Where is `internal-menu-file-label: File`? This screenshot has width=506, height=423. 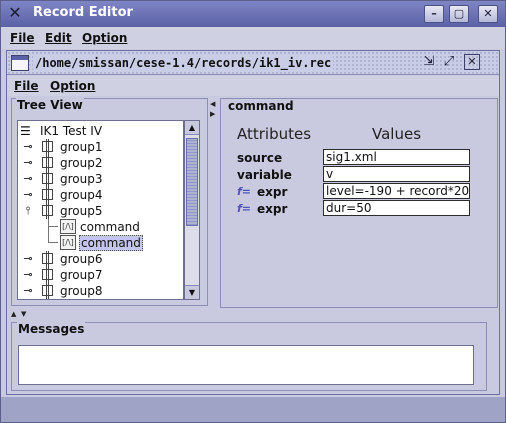
internal-menu-file-label: File is located at coordinates (26, 86).